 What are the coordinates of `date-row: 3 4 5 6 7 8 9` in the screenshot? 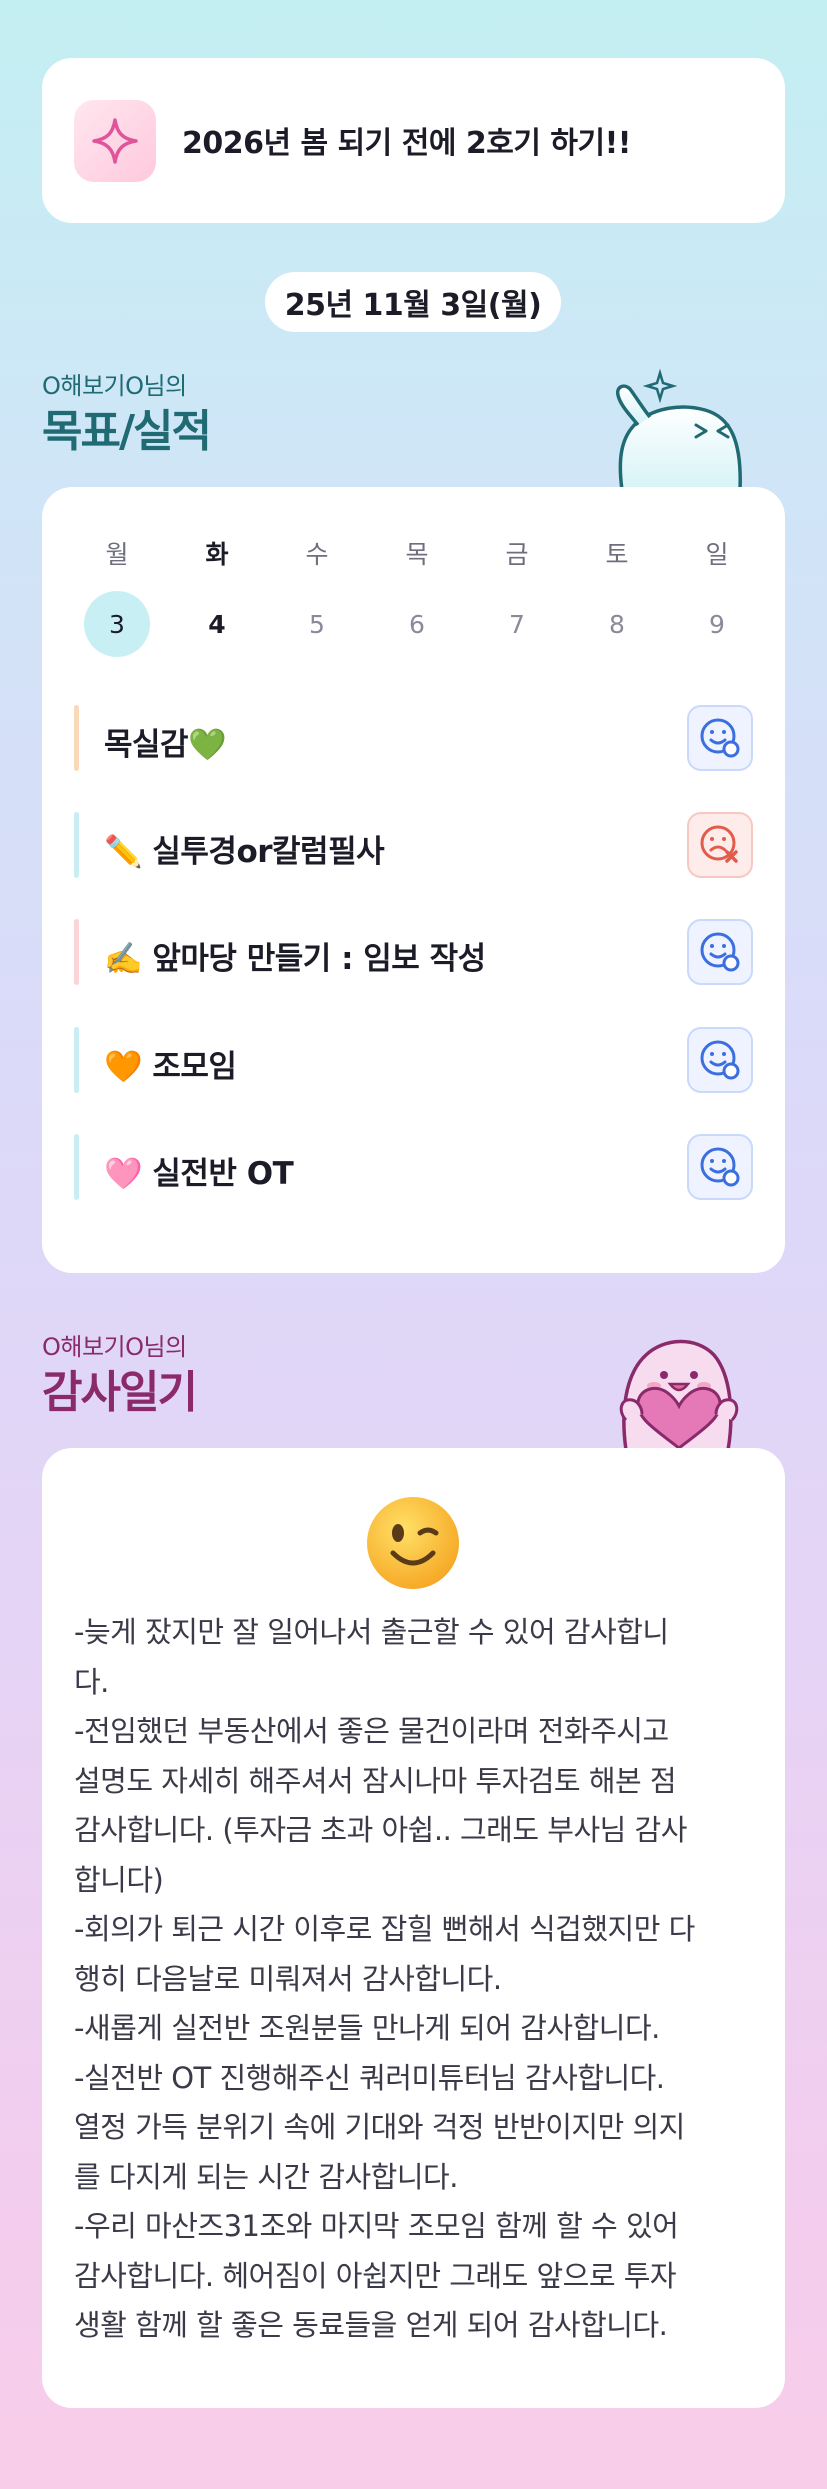 It's located at (417, 624).